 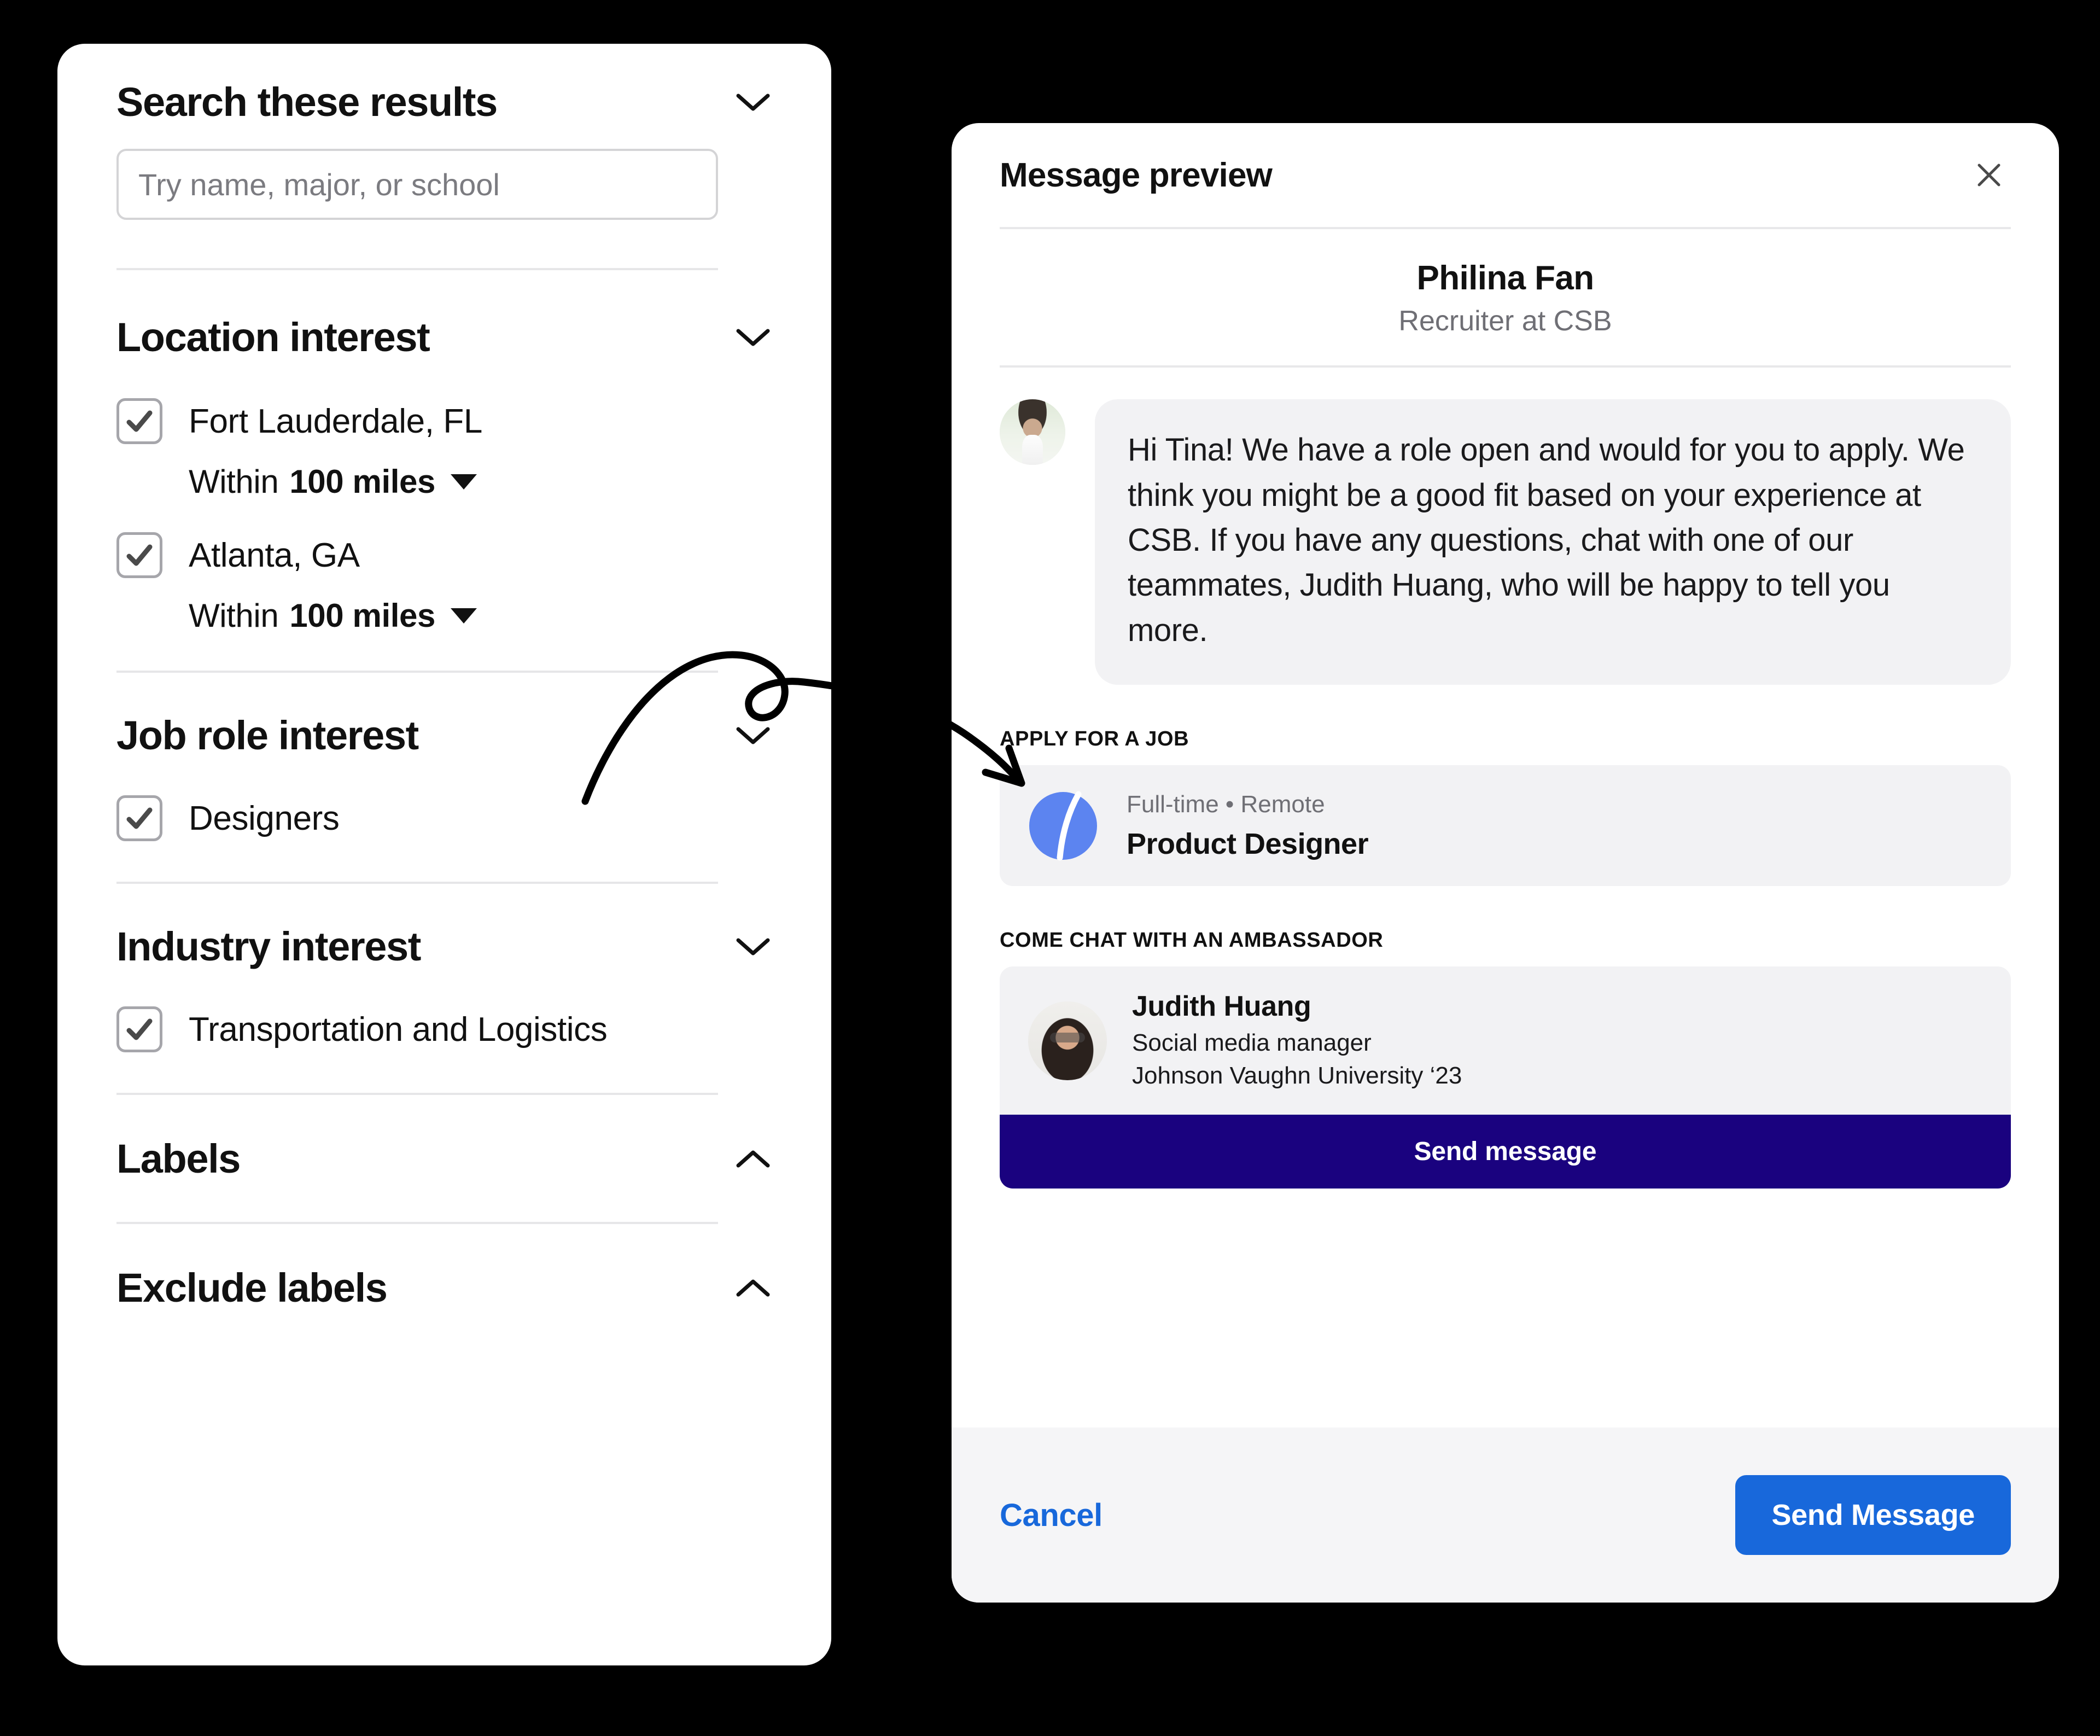 What do you see at coordinates (252, 1287) in the screenshot?
I see `exclude-labels-section-title: Exclude labels` at bounding box center [252, 1287].